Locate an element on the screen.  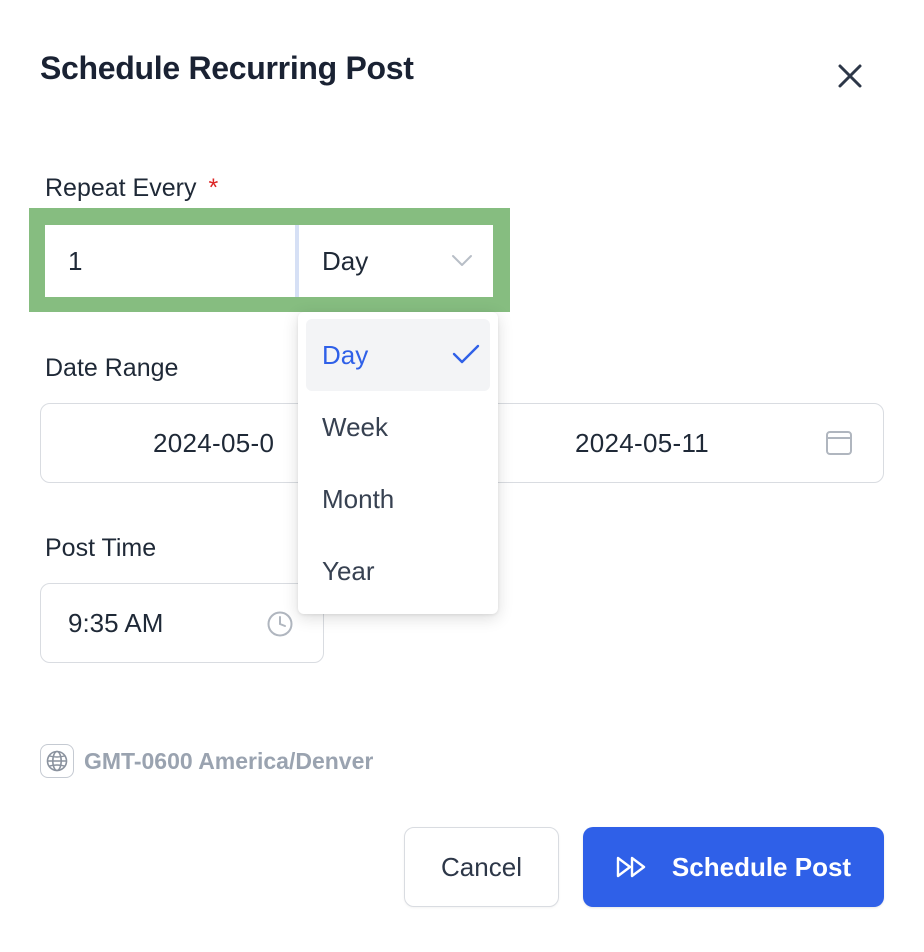
repeat-unit-dropdown: Day Week Month Year is located at coordinates (398, 463).